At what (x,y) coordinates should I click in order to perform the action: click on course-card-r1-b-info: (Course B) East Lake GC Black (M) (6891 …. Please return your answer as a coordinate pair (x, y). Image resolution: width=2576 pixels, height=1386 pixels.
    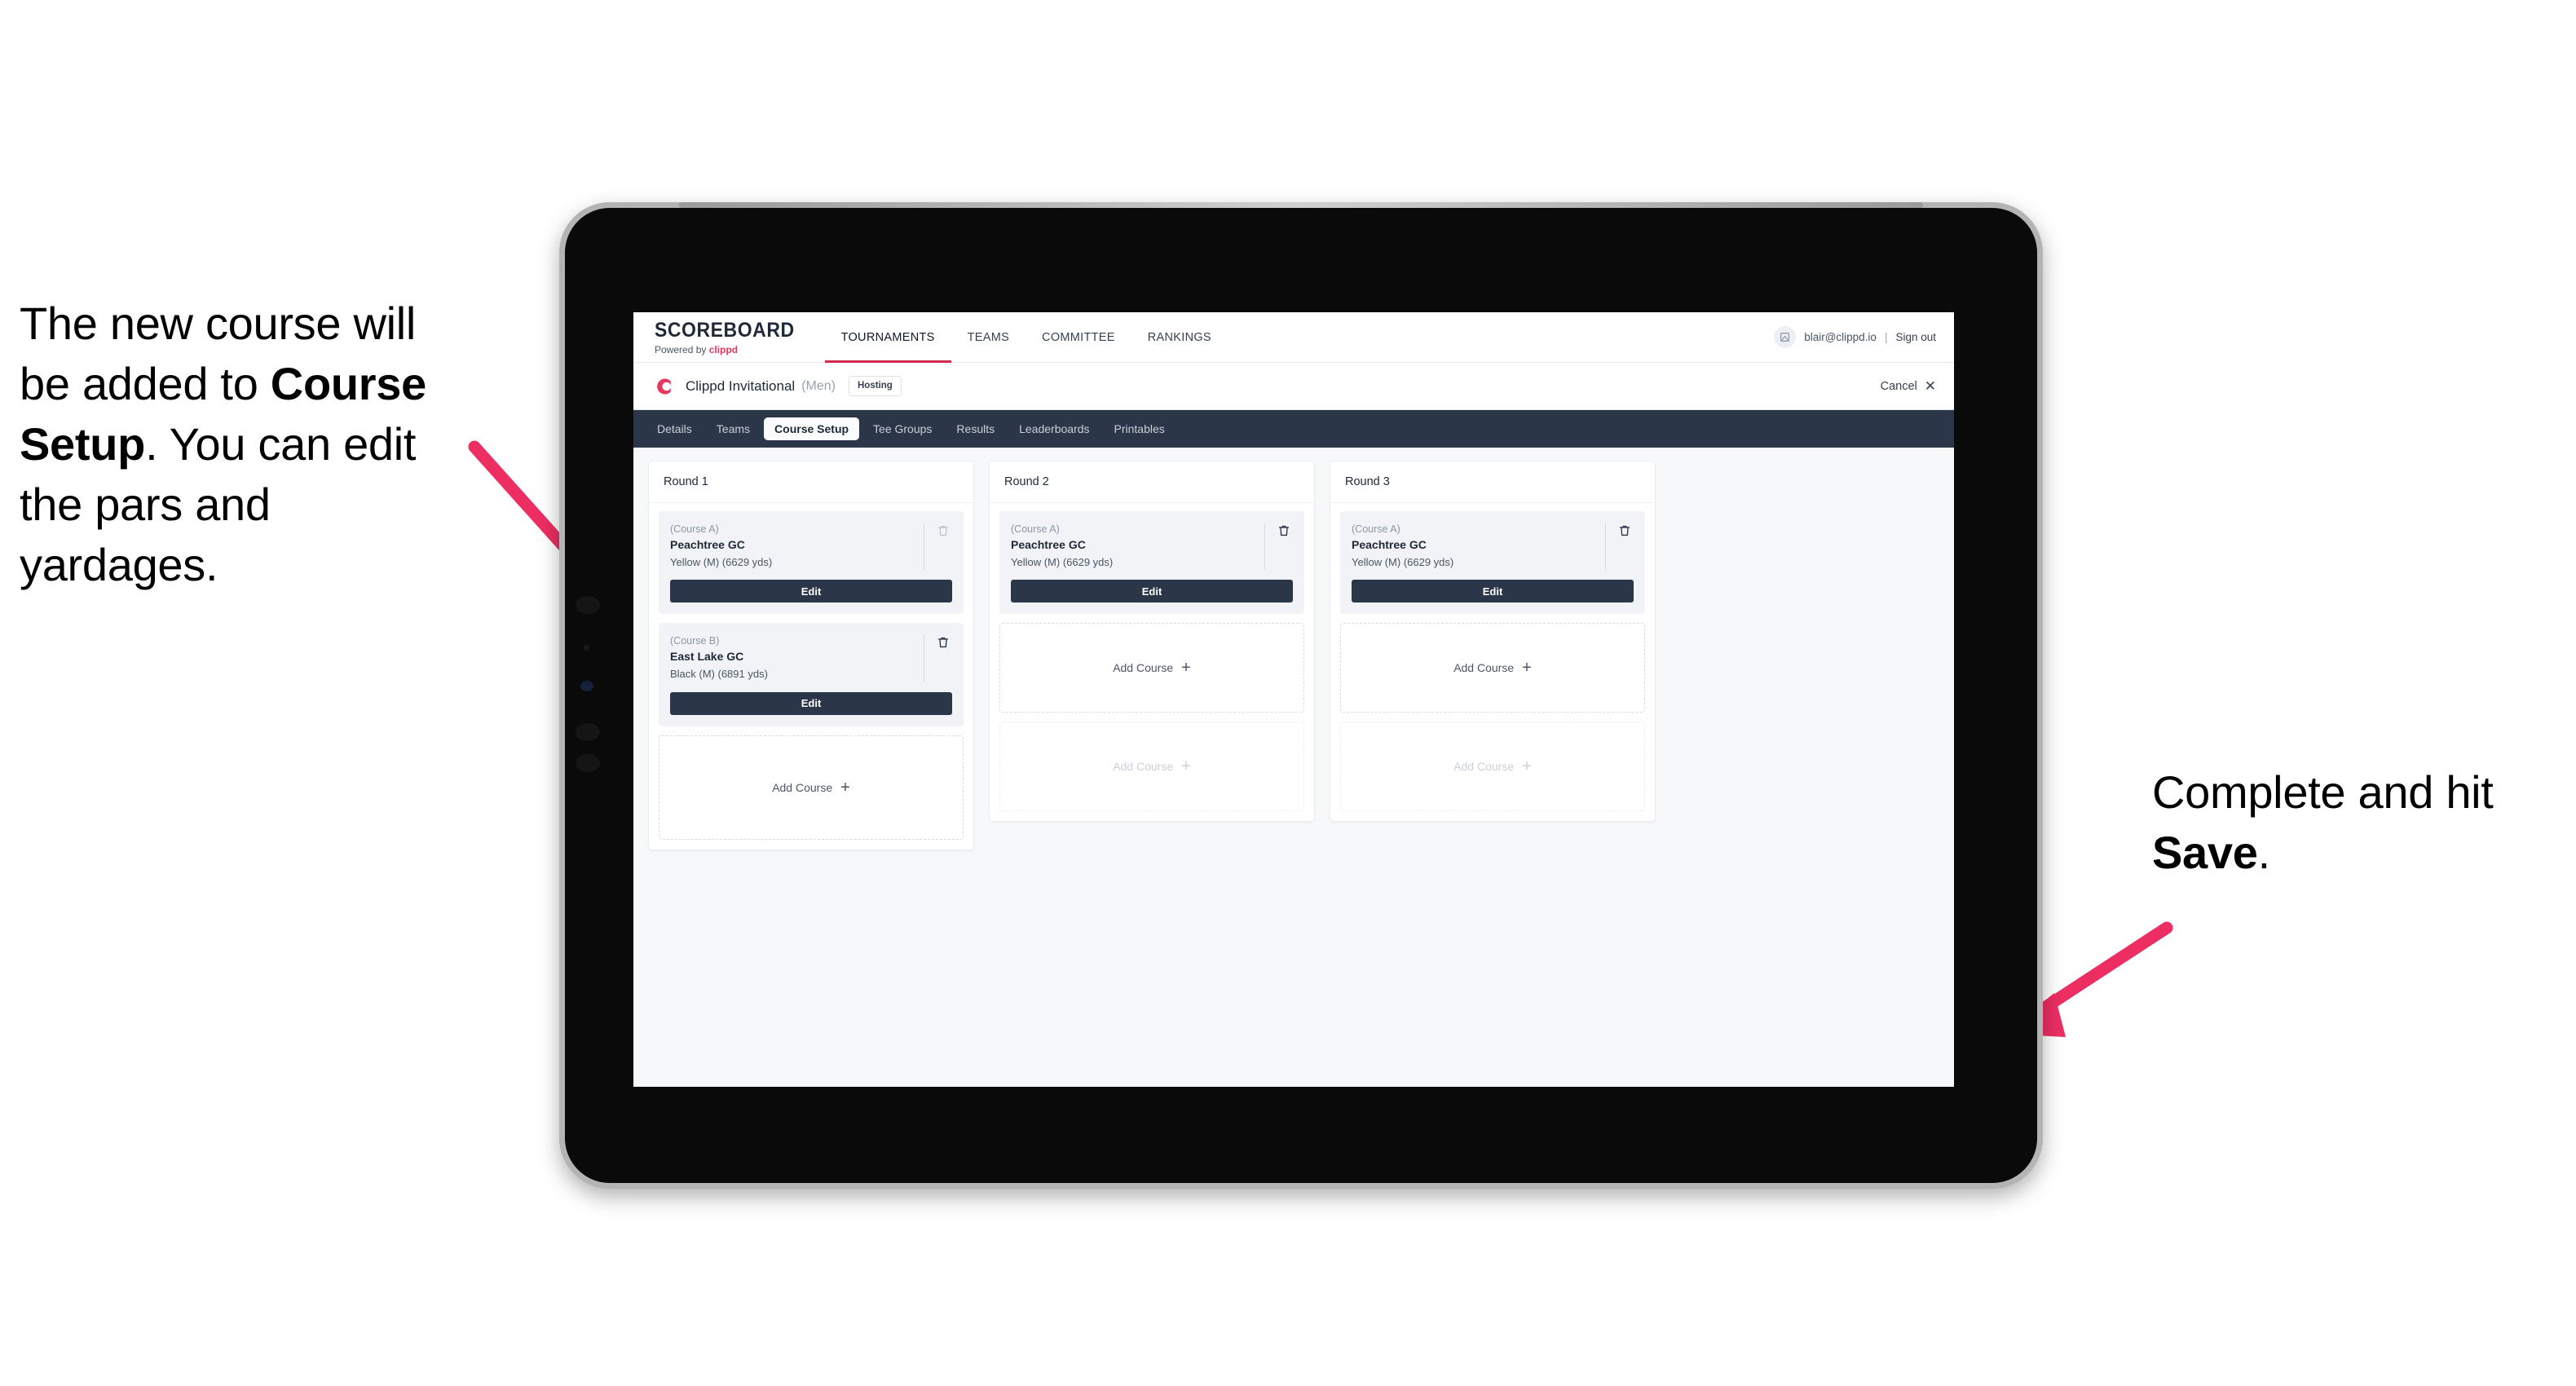
    Looking at the image, I should click on (793, 658).